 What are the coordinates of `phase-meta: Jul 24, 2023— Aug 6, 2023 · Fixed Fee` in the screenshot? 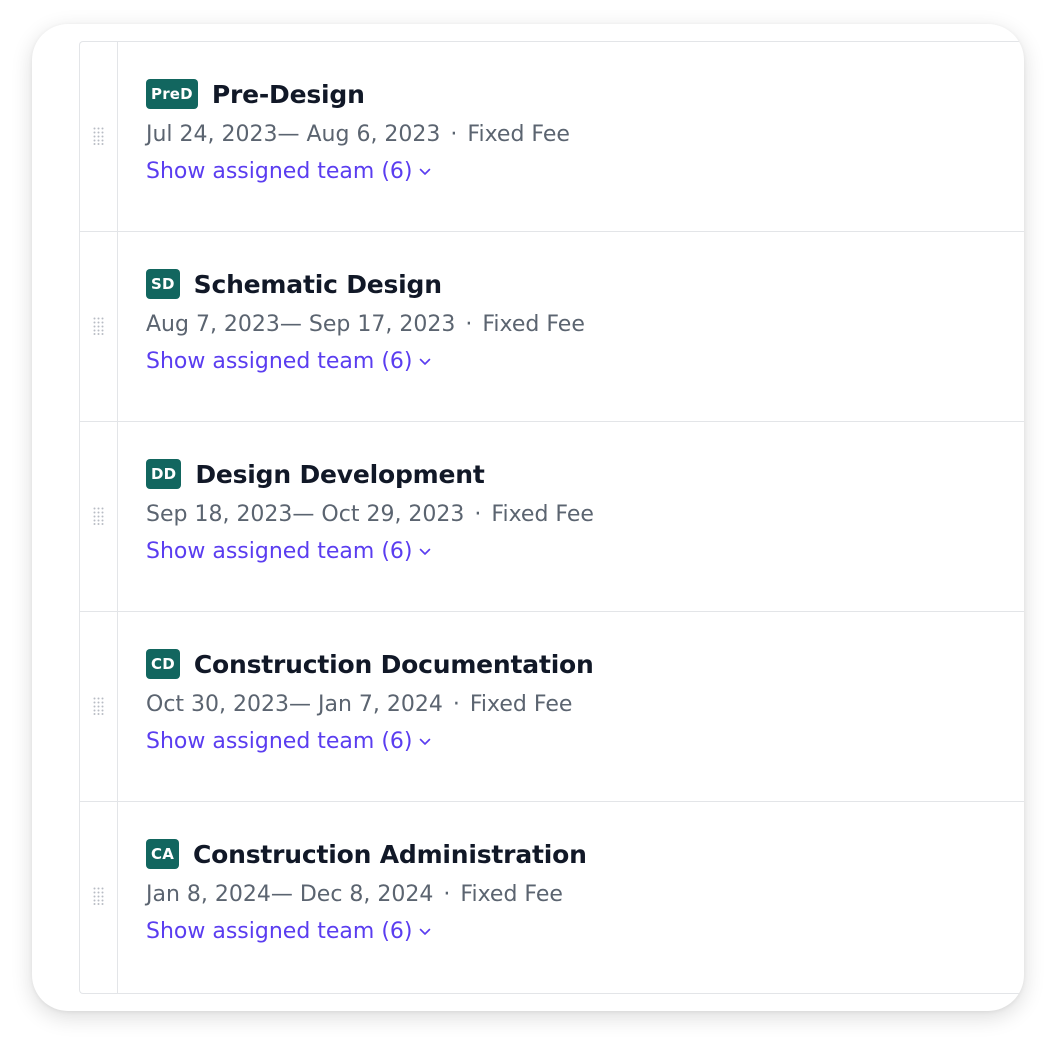 It's located at (358, 134).